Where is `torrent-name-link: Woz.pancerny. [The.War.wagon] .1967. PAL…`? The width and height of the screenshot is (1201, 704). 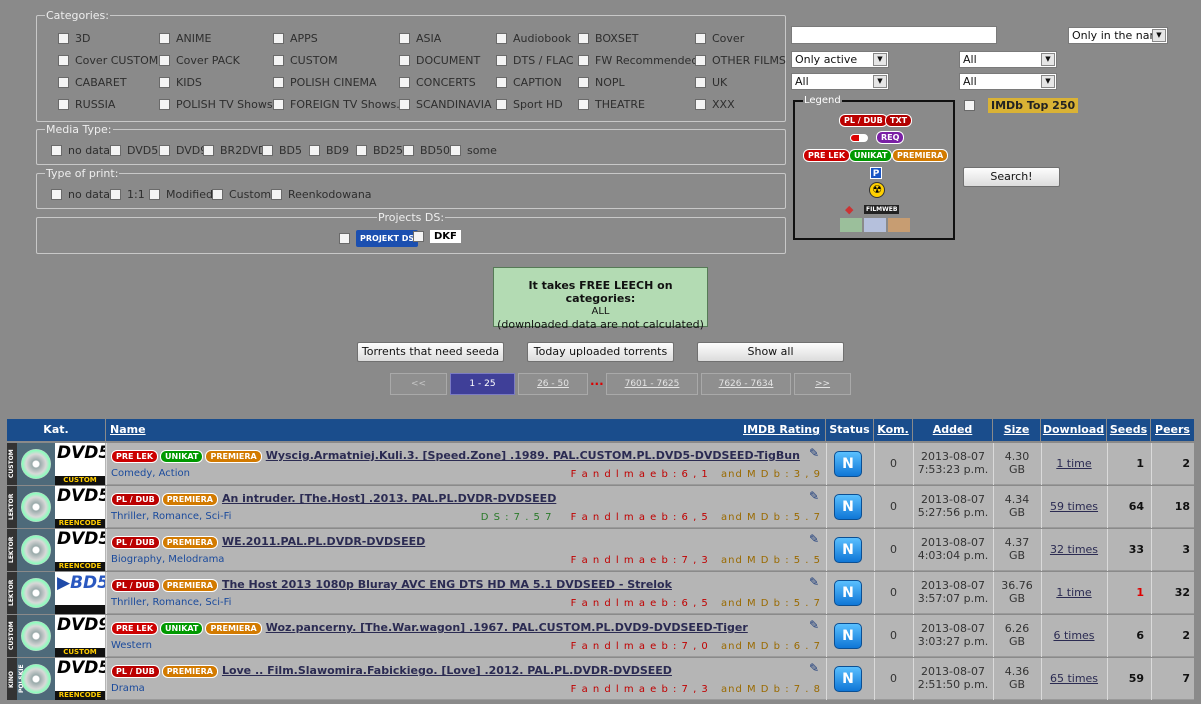 torrent-name-link: Woz.pancerny. [The.War.wagon] .1967. PAL… is located at coordinates (507, 627).